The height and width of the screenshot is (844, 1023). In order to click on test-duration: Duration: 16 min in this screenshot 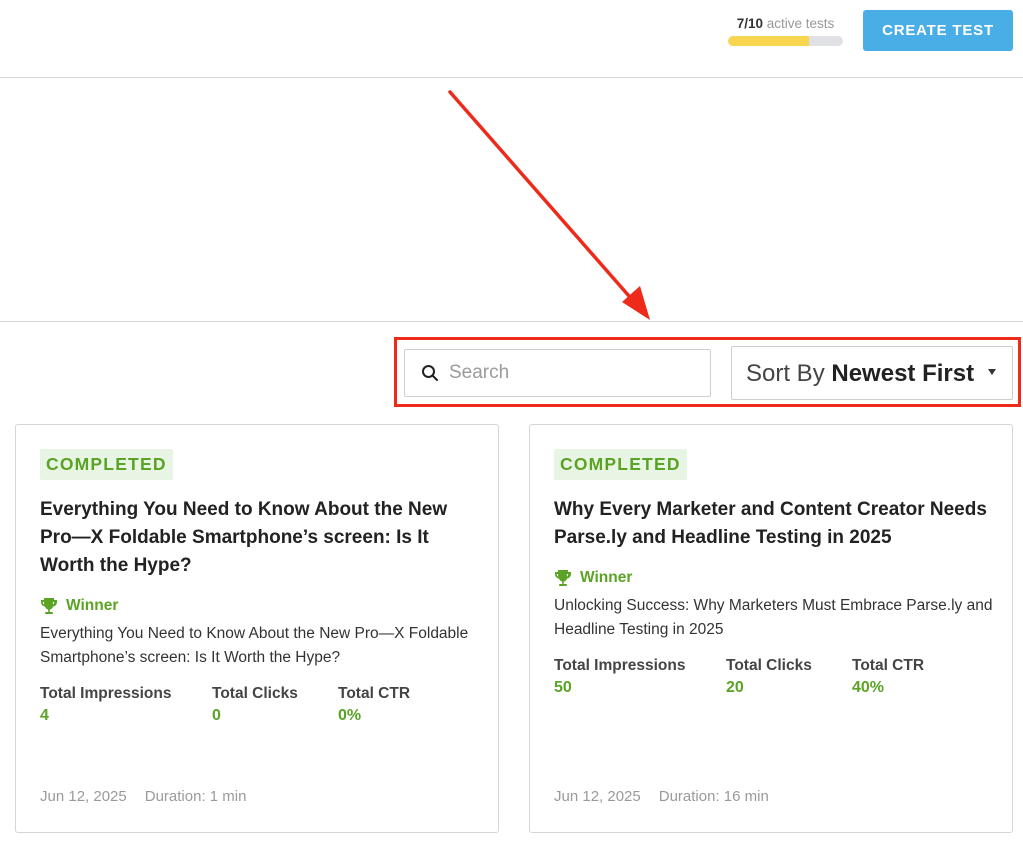, I will do `click(713, 796)`.